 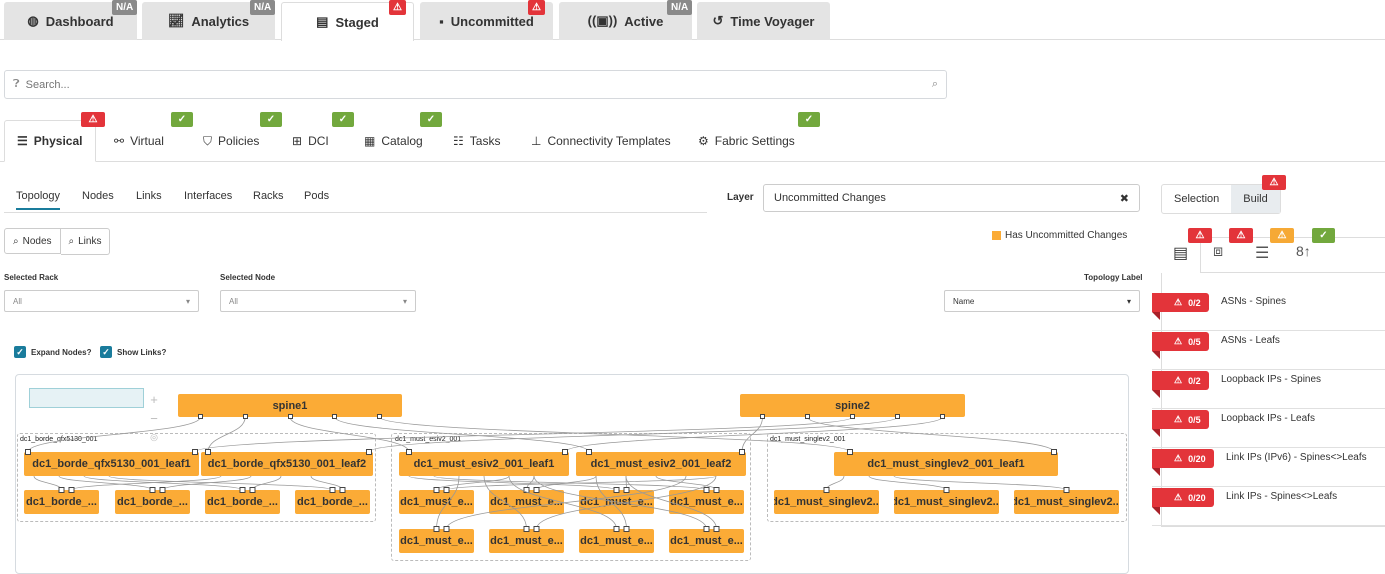 What do you see at coordinates (231, 141) in the screenshot?
I see `tab-policies: ⛉ Policies` at bounding box center [231, 141].